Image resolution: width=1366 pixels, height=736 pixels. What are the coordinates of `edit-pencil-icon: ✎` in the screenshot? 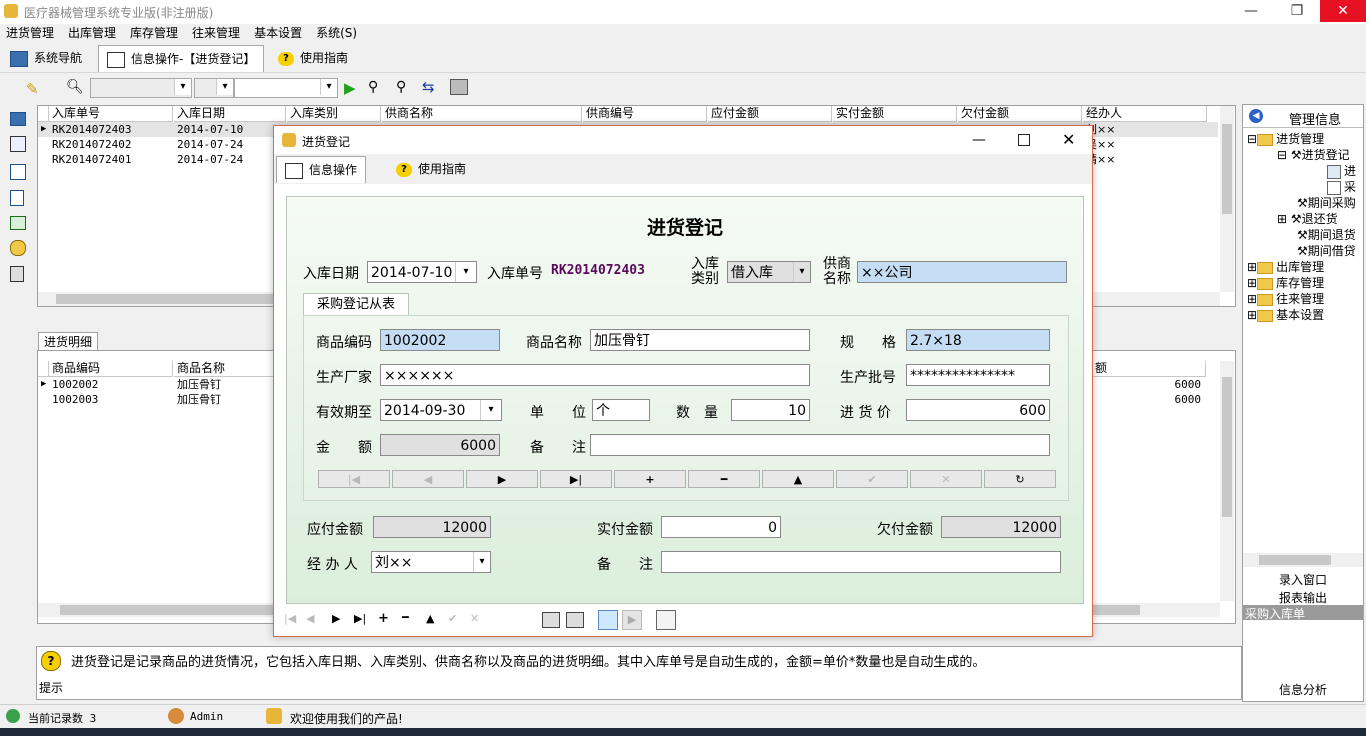 It's located at (34, 89).